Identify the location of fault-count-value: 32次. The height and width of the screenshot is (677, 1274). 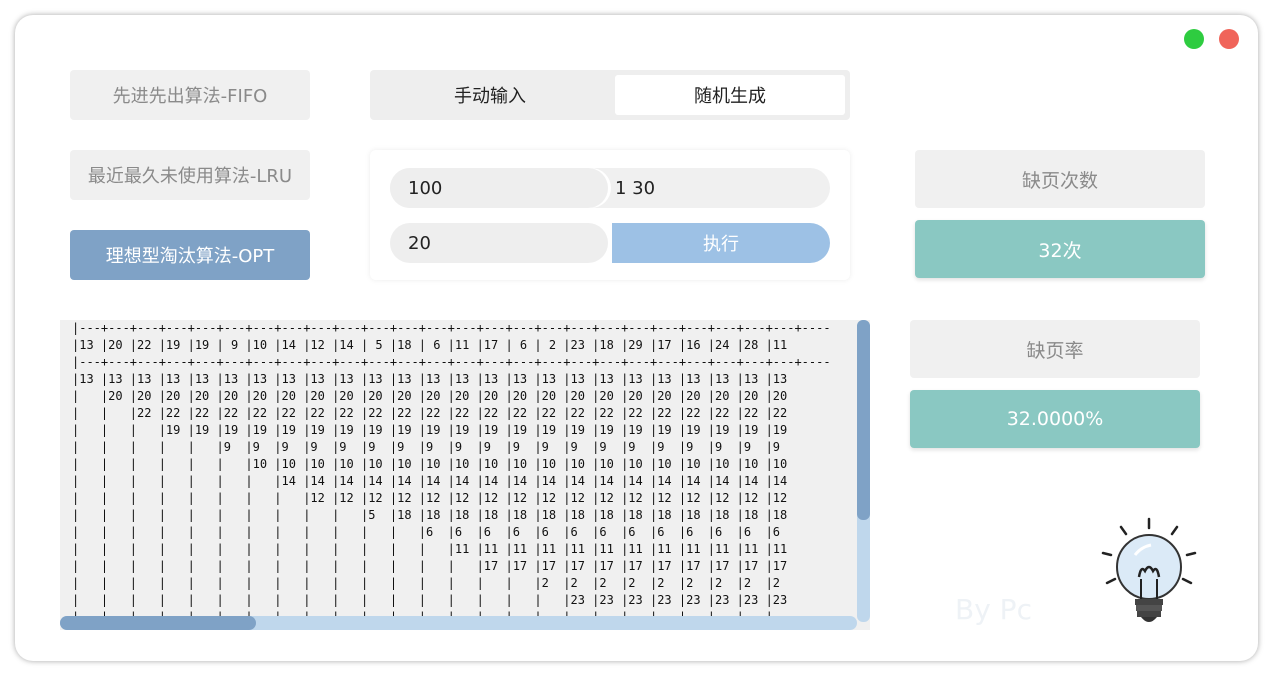
(1060, 249).